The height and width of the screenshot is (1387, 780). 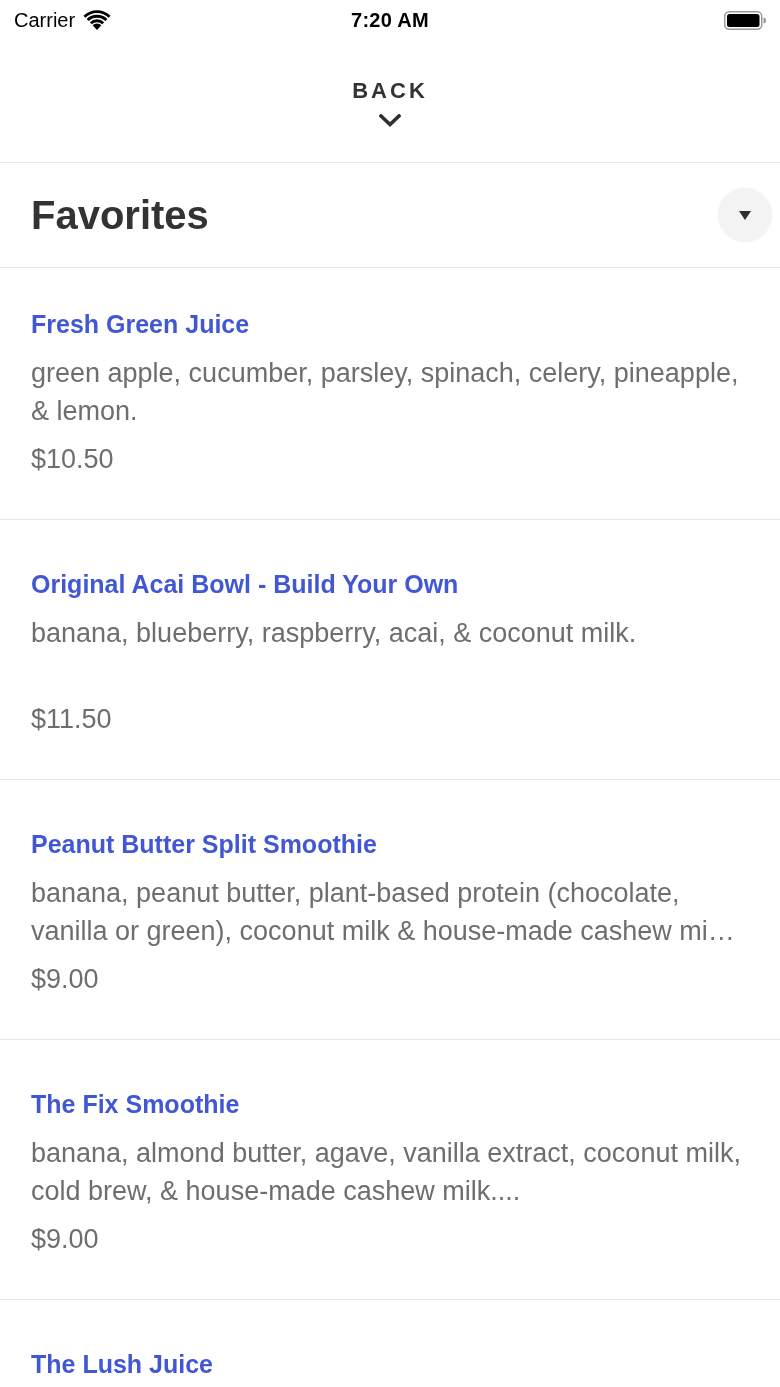 What do you see at coordinates (390, 20) in the screenshot?
I see `status-time: 7:20 AM` at bounding box center [390, 20].